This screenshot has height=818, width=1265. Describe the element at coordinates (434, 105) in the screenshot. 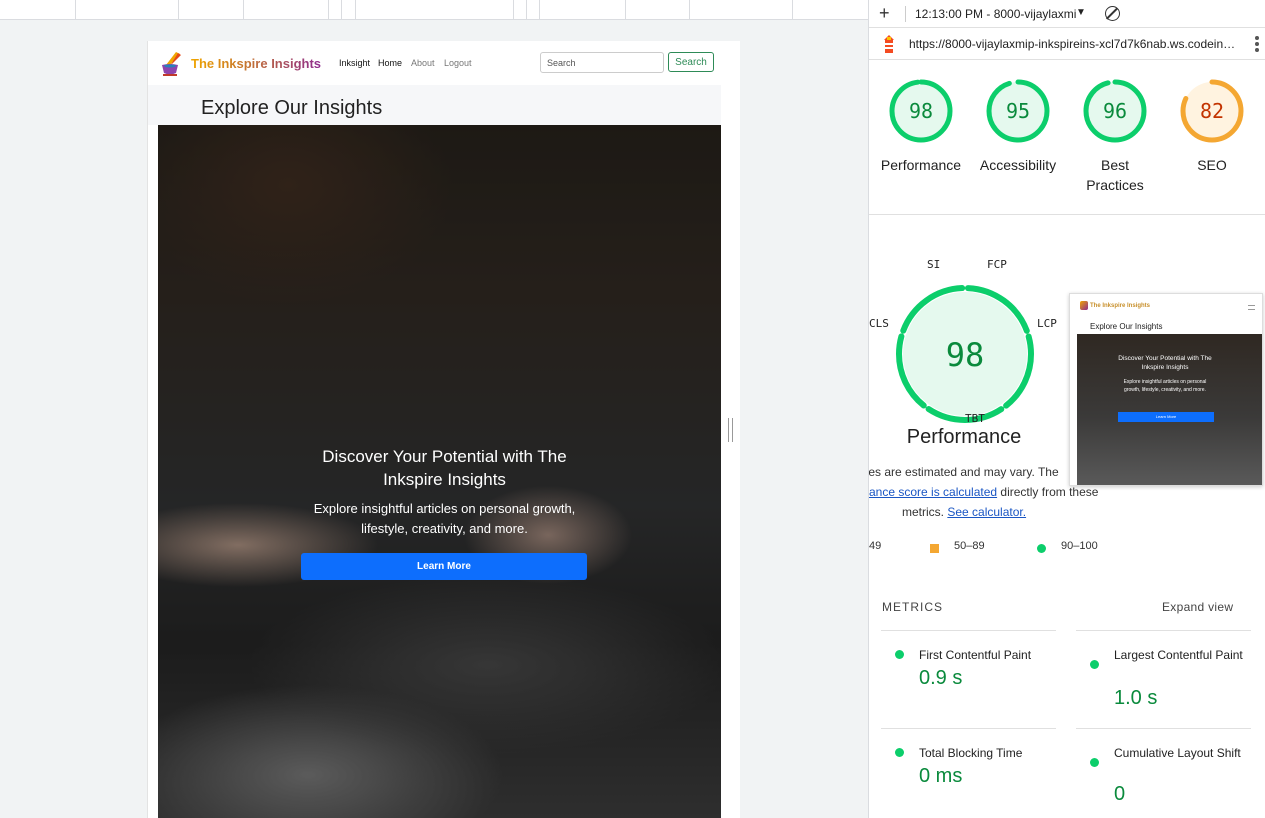

I see `site-heading-bar: Explore Our Insights` at that location.